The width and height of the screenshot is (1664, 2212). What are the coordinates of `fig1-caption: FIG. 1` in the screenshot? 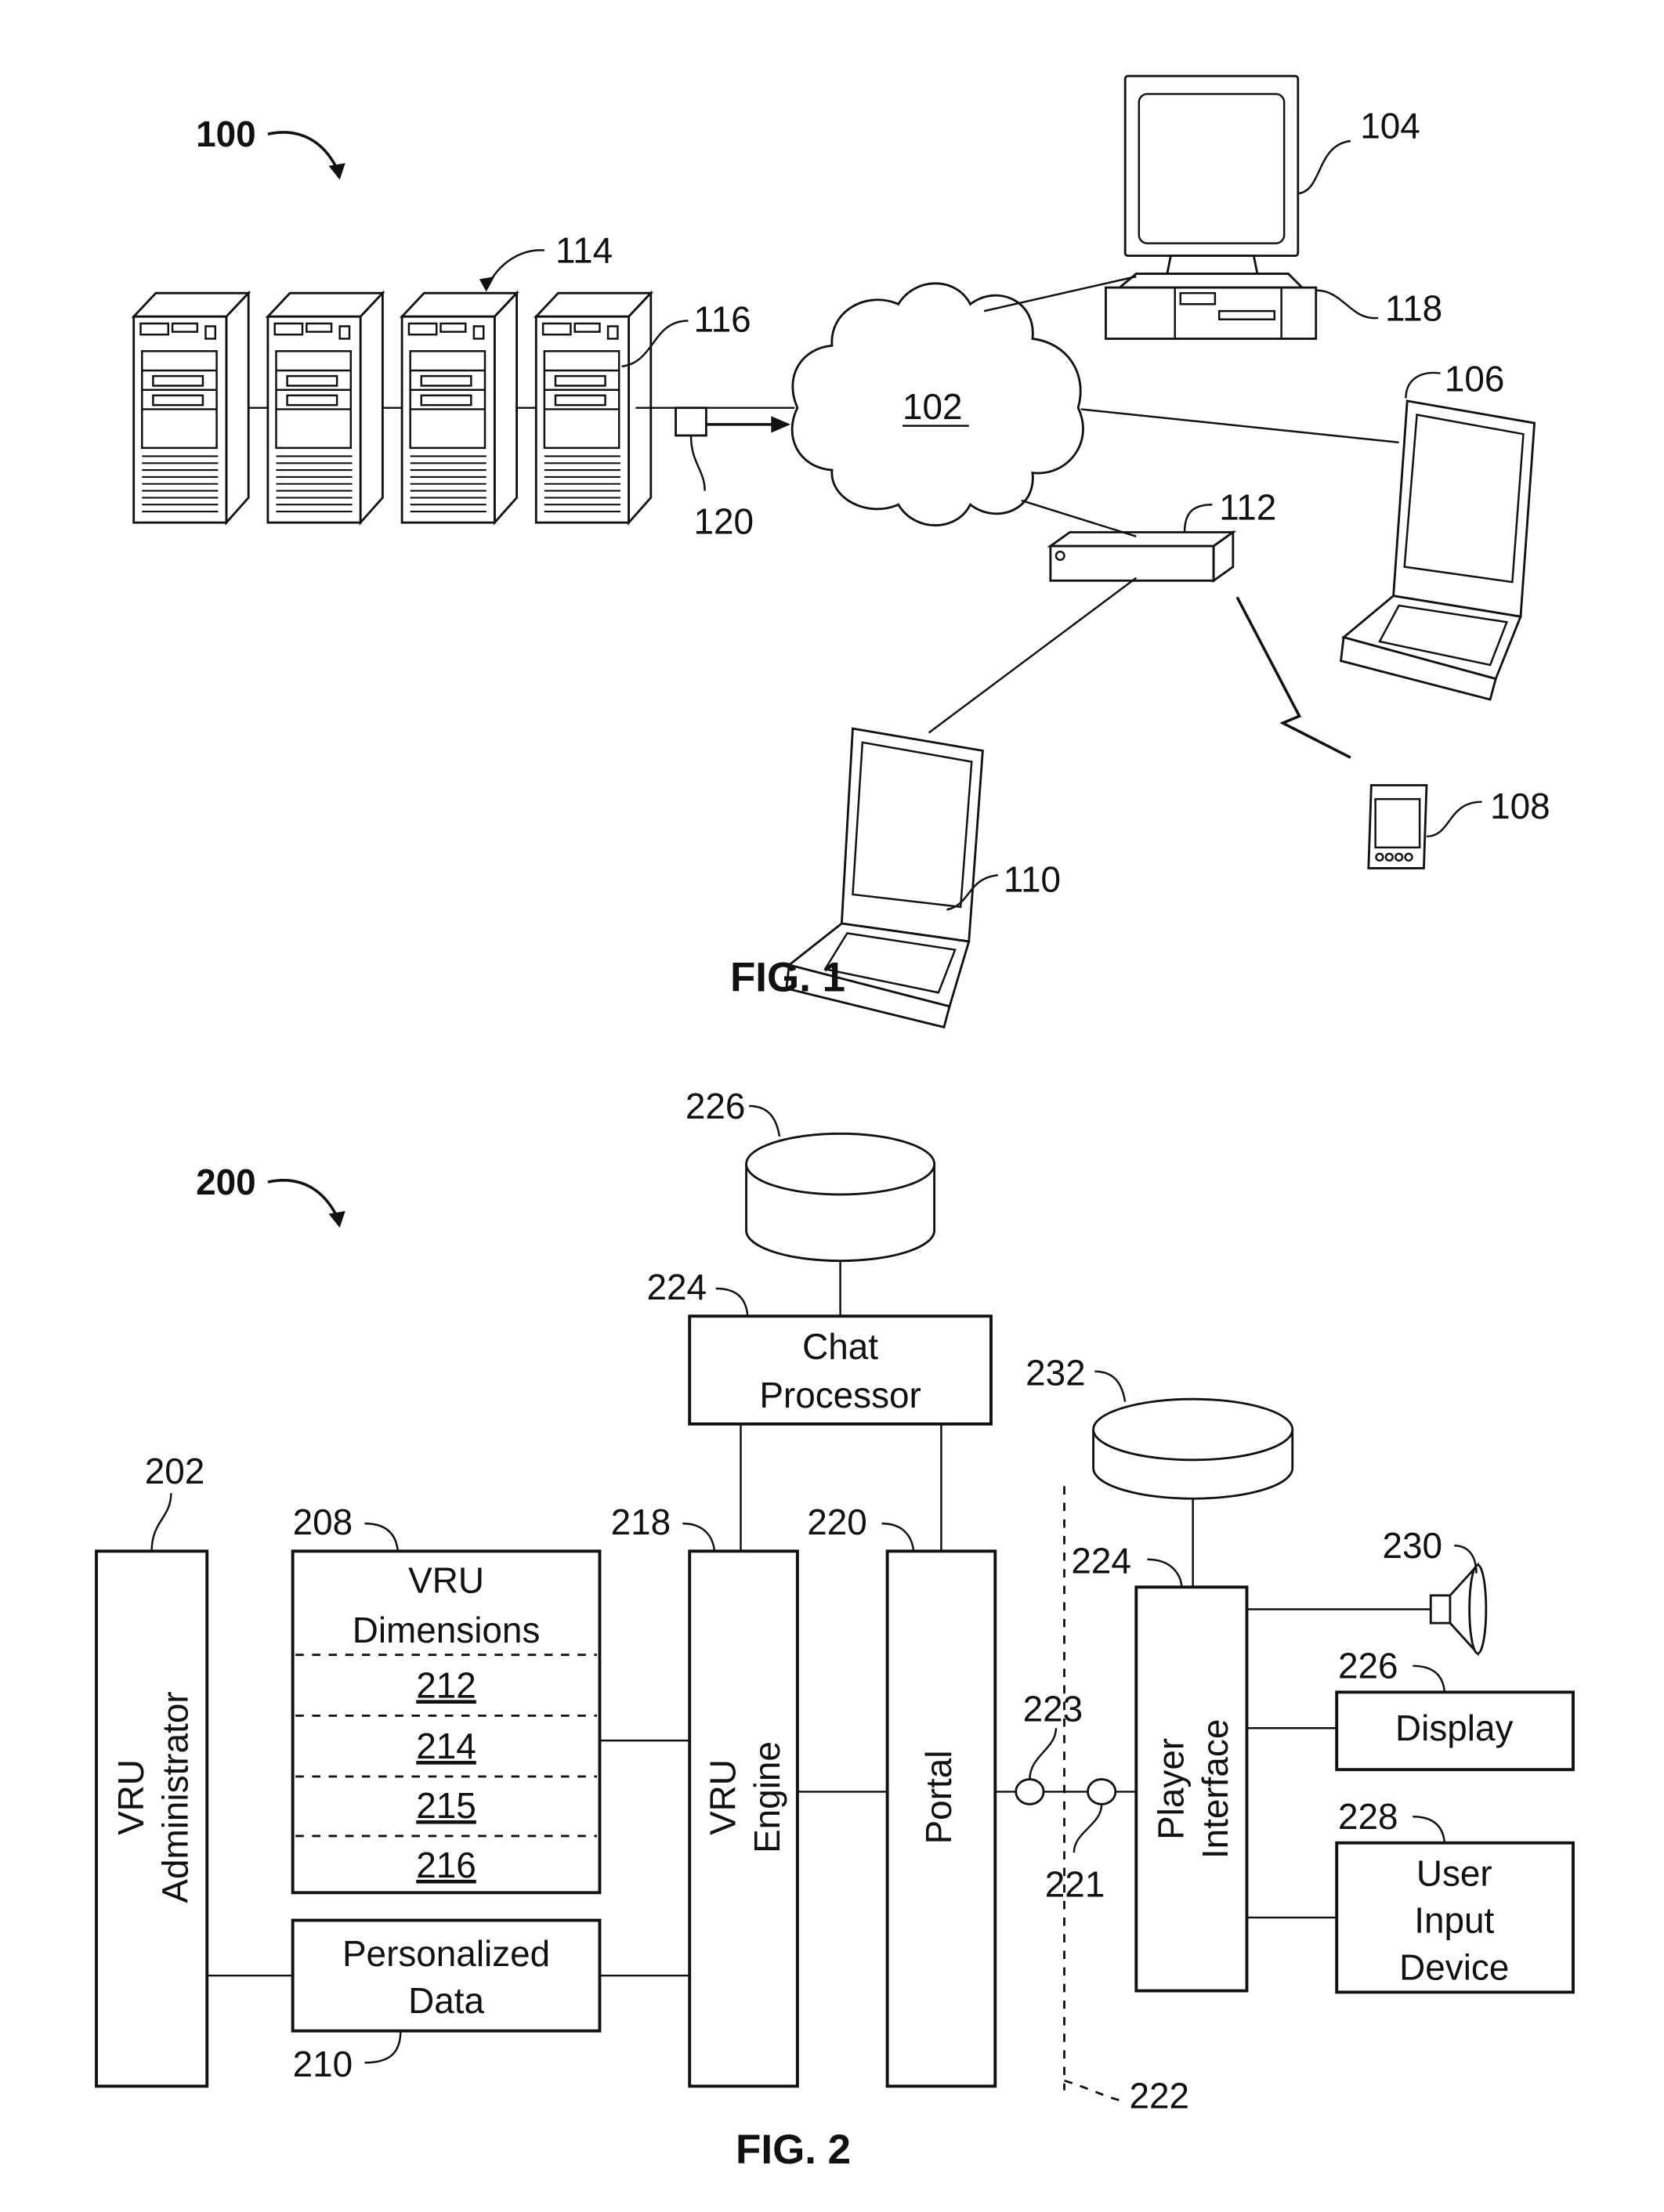 It's located at (787, 978).